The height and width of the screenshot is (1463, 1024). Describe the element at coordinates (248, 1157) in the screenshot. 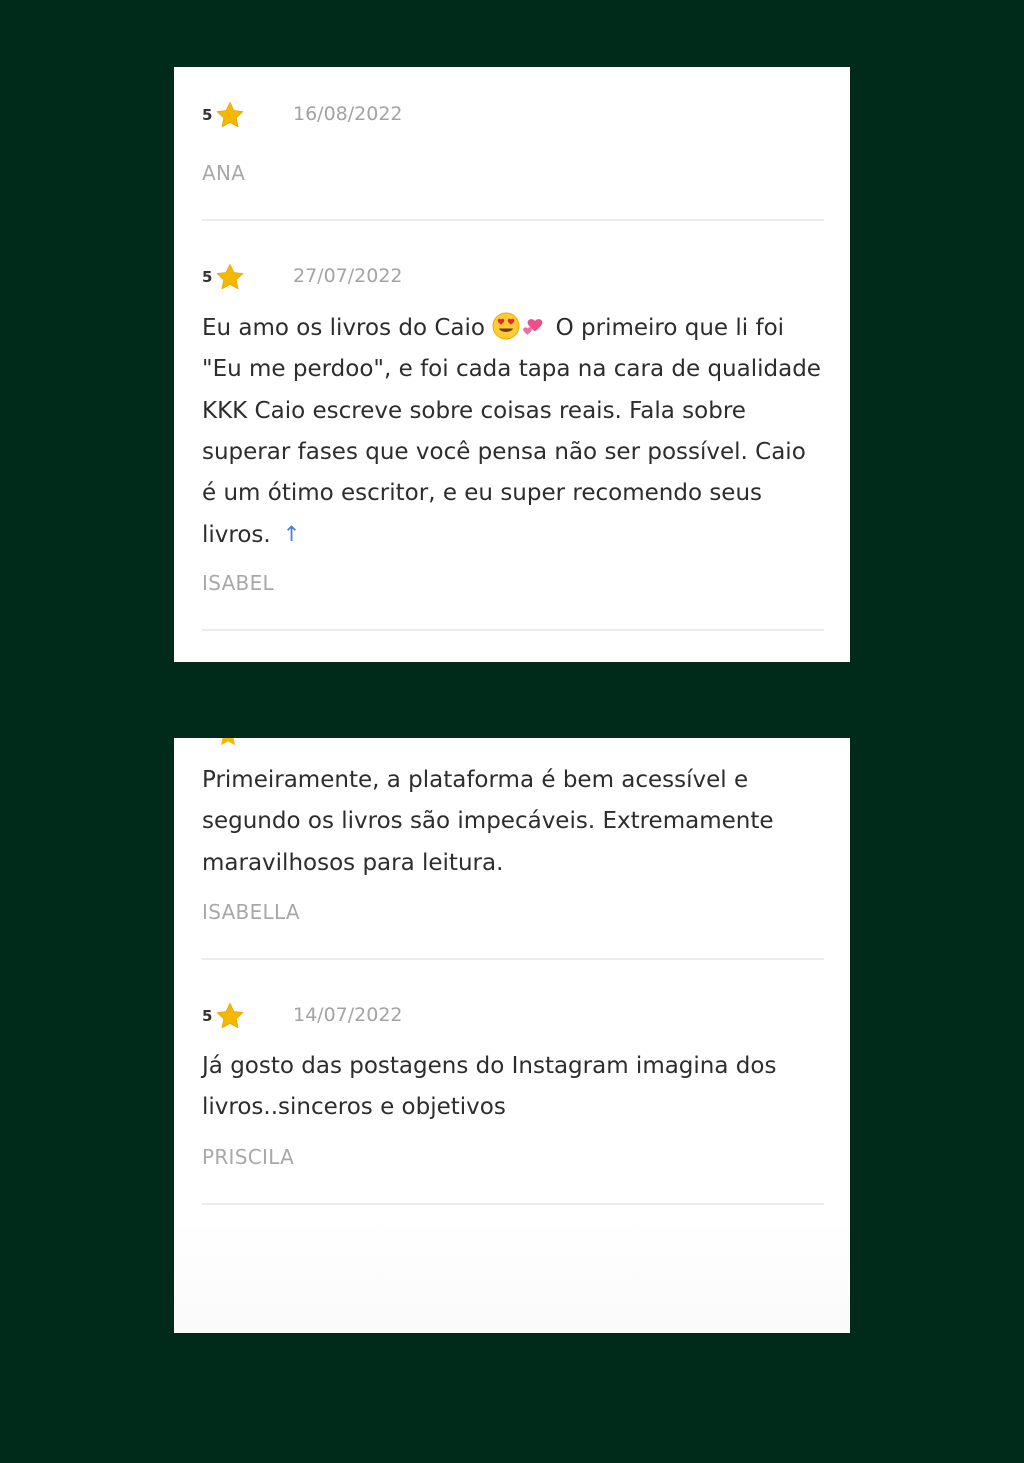

I see `review-author: PRISCILA` at that location.